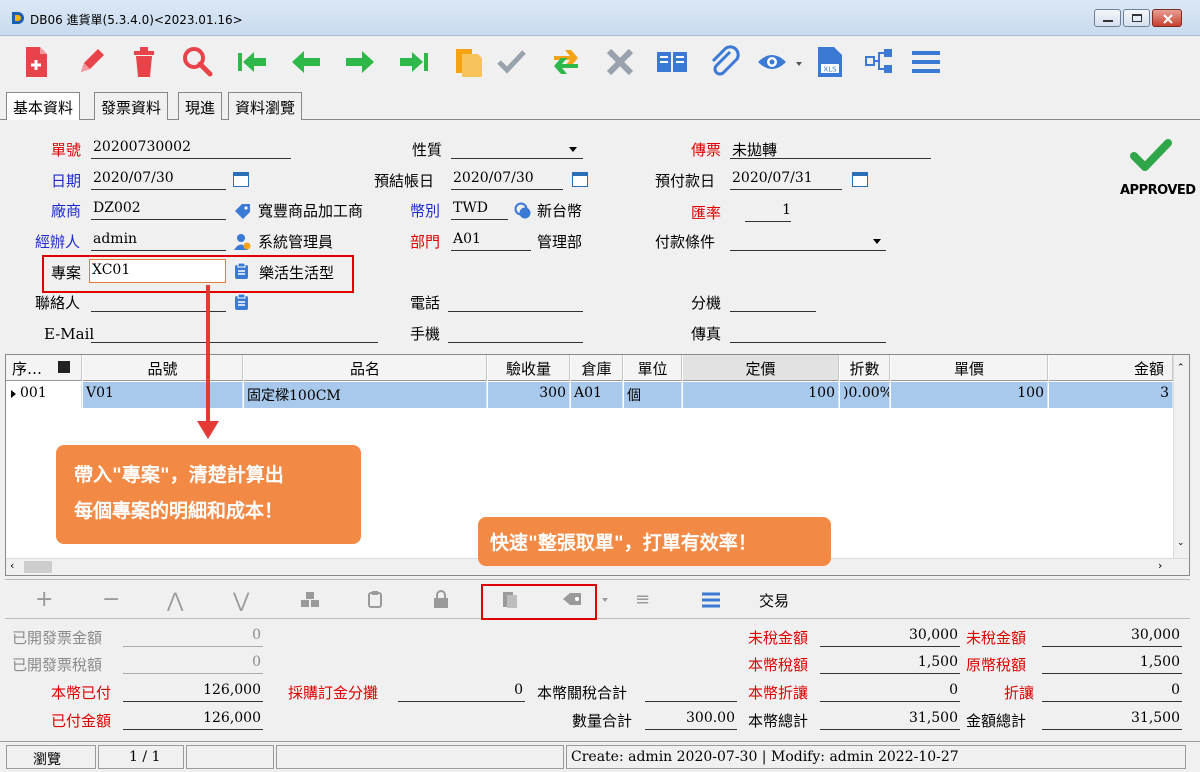 This screenshot has width=1200, height=772. What do you see at coordinates (43, 106) in the screenshot?
I see `tab-basic-info: 基本資料` at bounding box center [43, 106].